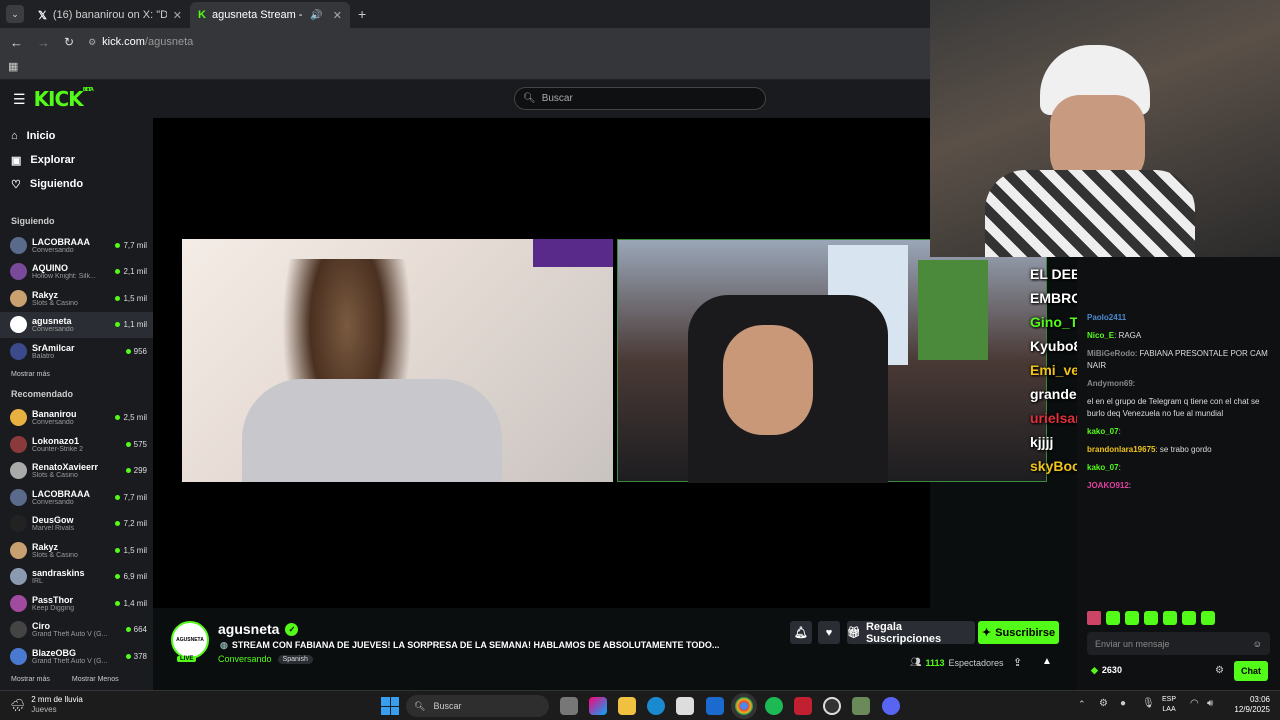  What do you see at coordinates (316, 15) in the screenshot?
I see `speaker-icon: 🔊` at bounding box center [316, 15].